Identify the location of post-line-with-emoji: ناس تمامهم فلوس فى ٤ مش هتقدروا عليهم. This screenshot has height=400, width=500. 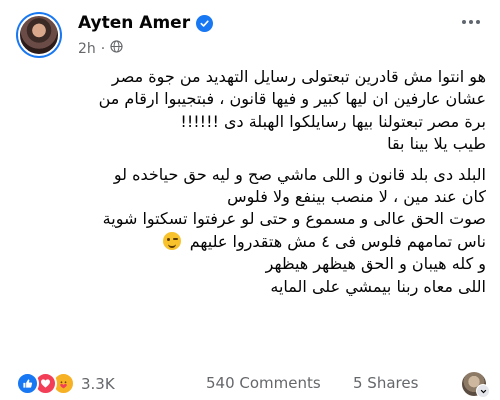
(250, 242).